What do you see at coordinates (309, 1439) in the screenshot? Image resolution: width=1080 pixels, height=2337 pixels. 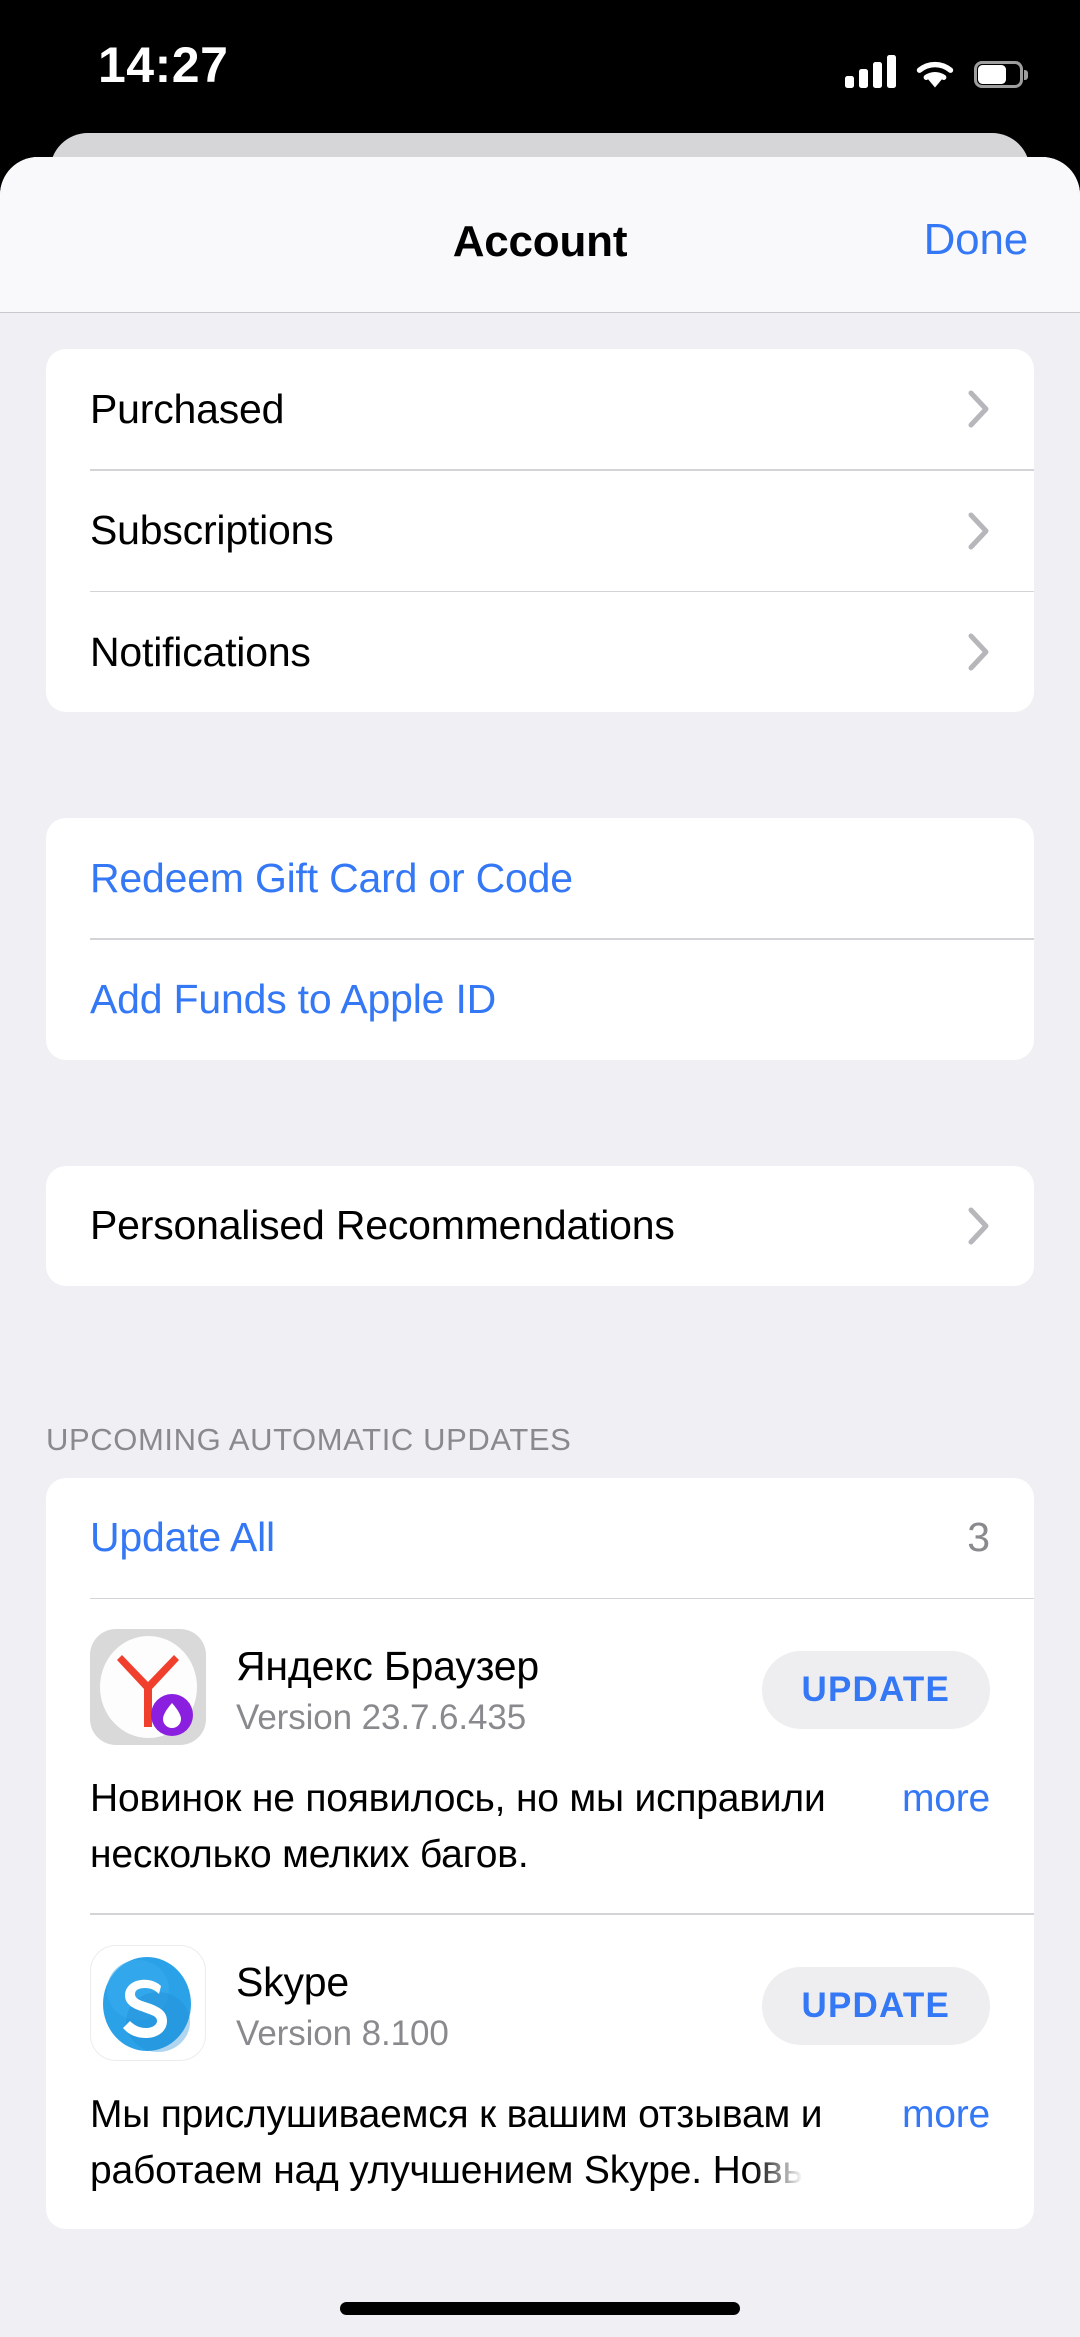 I see `section-header-label: UPCOMING AUTOMATIC UPDATES` at bounding box center [309, 1439].